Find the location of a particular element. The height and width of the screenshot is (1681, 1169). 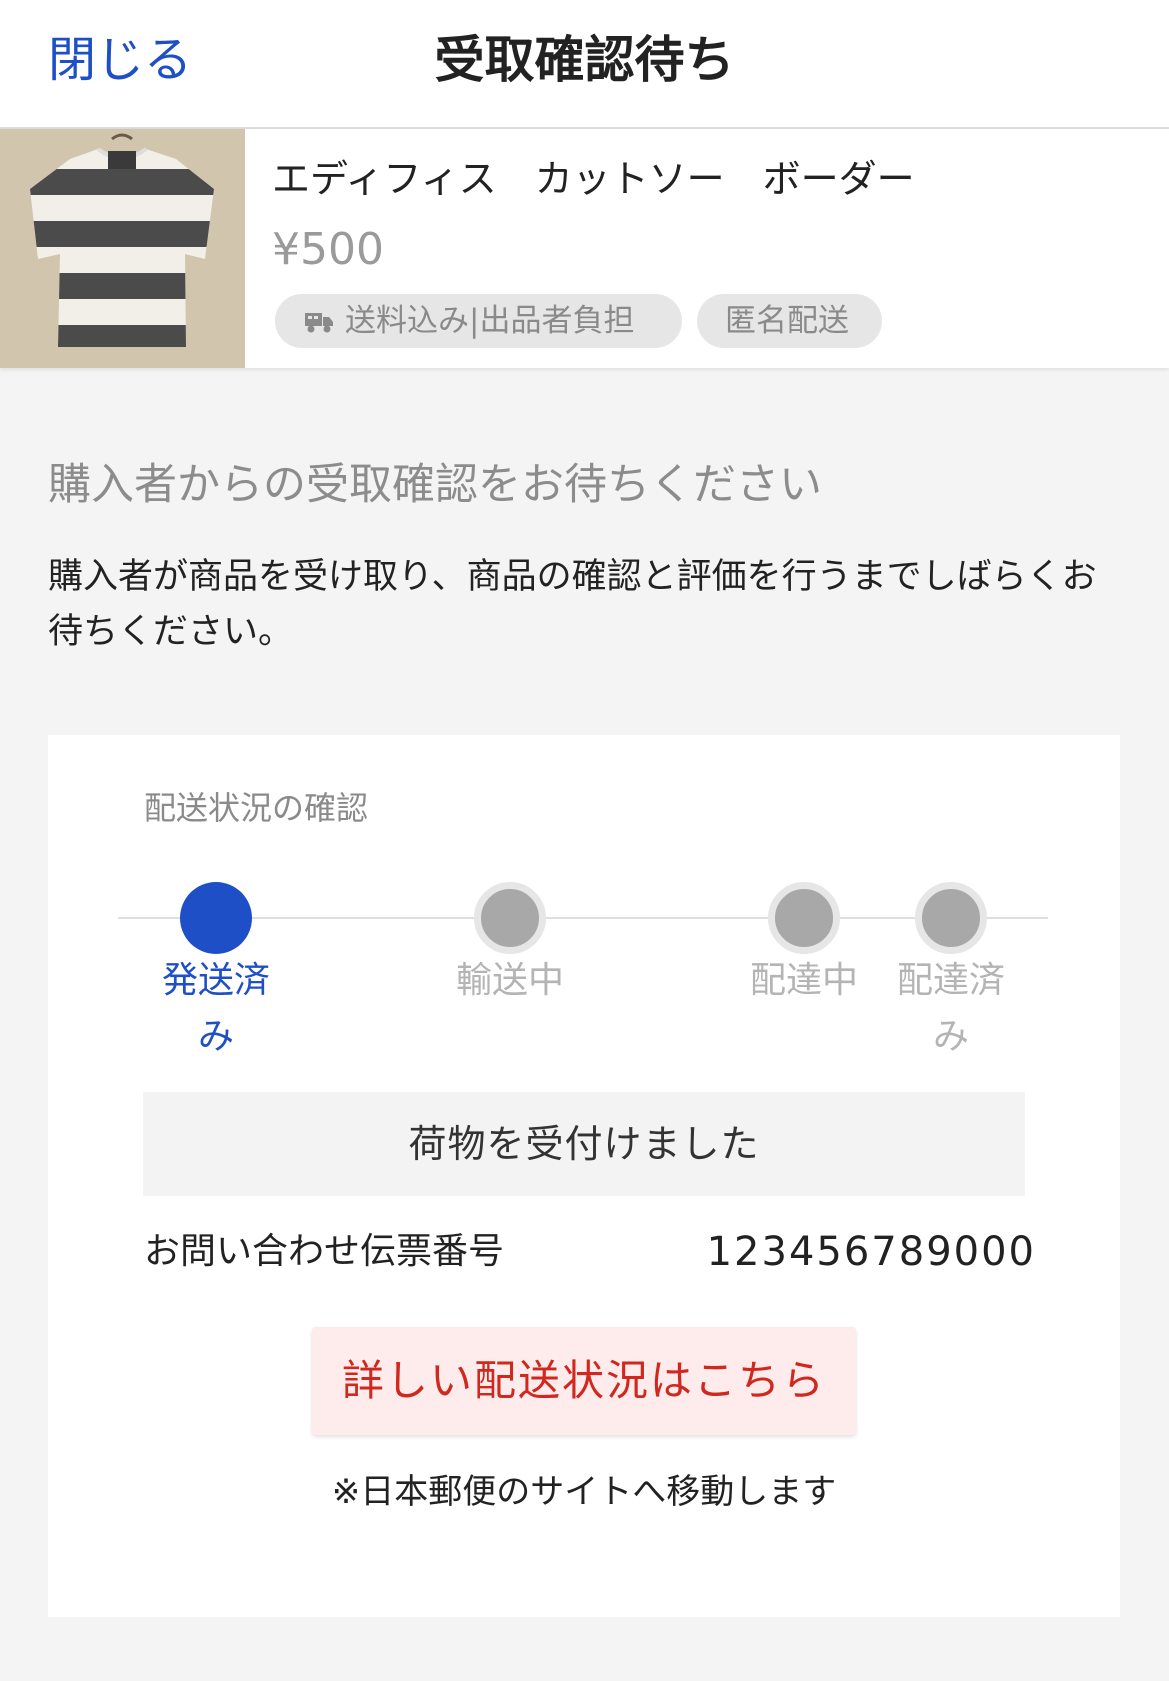

step-dot-shipped is located at coordinates (216, 918).